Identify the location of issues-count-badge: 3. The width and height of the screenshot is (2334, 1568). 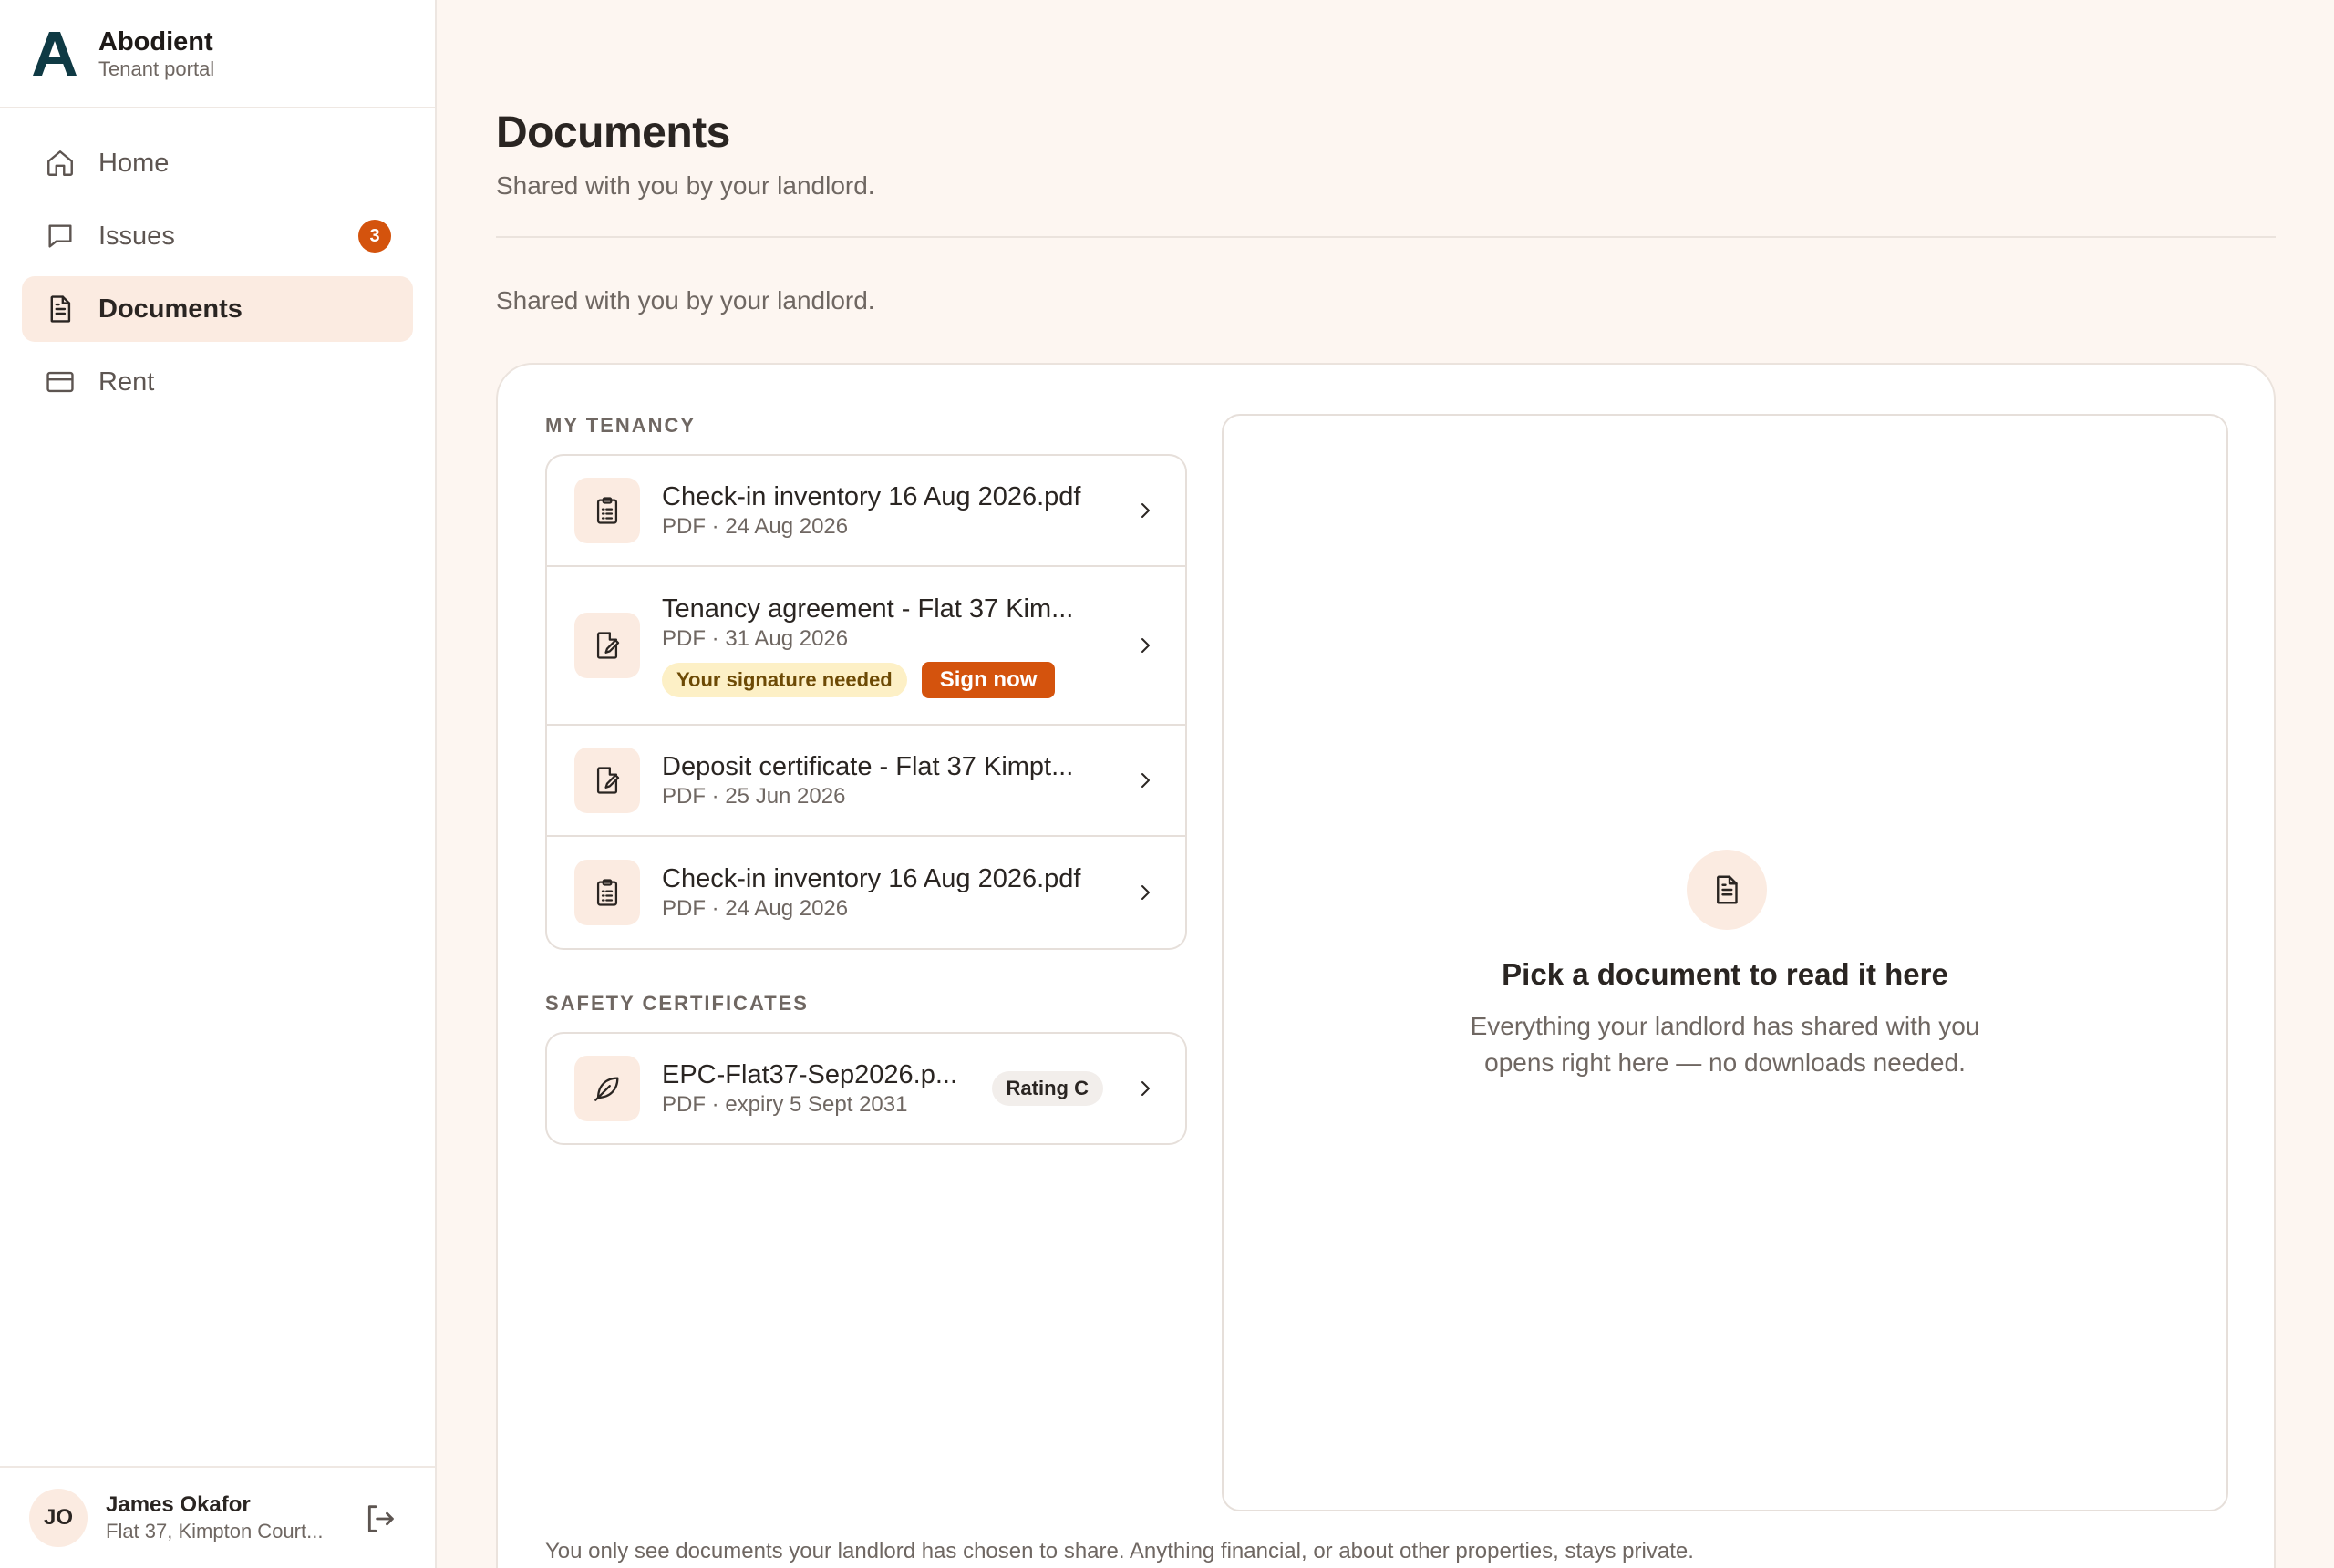
(374, 236).